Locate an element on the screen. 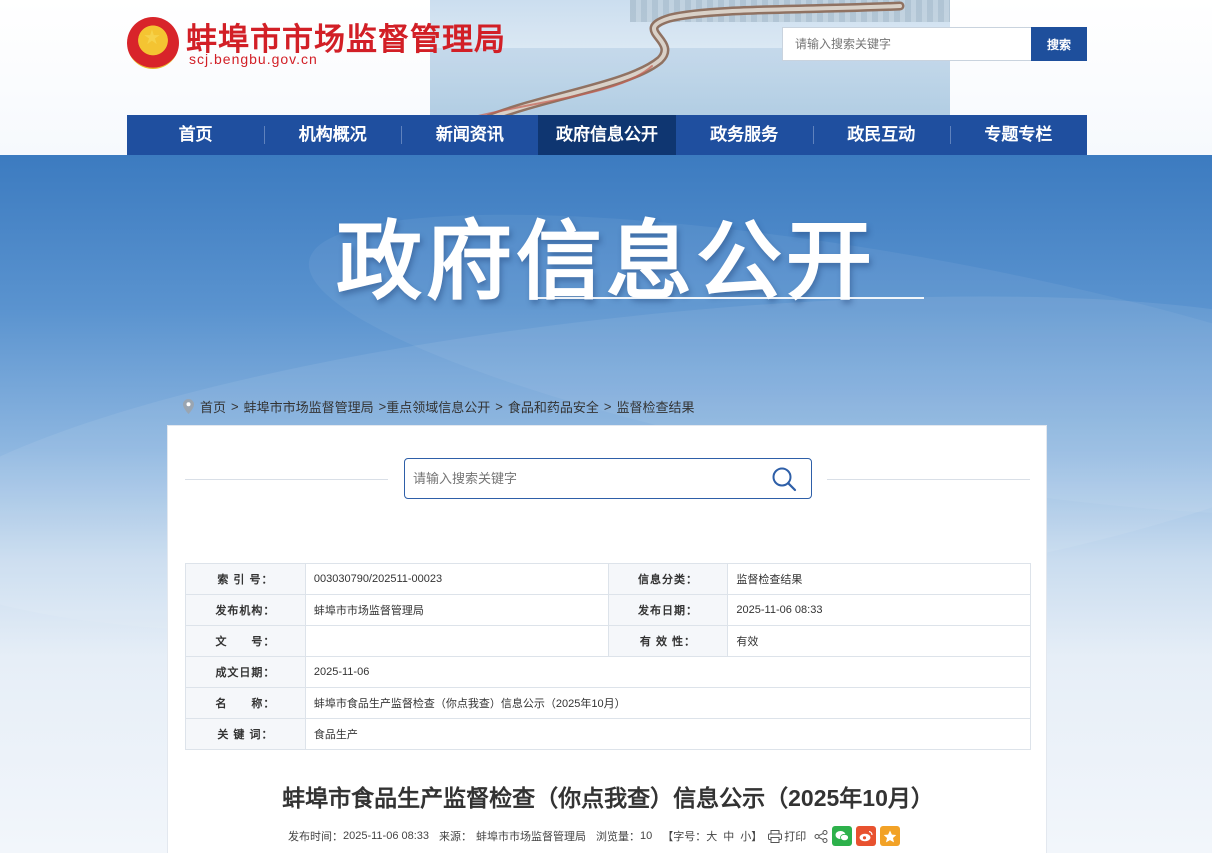 This screenshot has width=1212, height=853. nav-item-topics: 专题专栏 is located at coordinates (1018, 135).